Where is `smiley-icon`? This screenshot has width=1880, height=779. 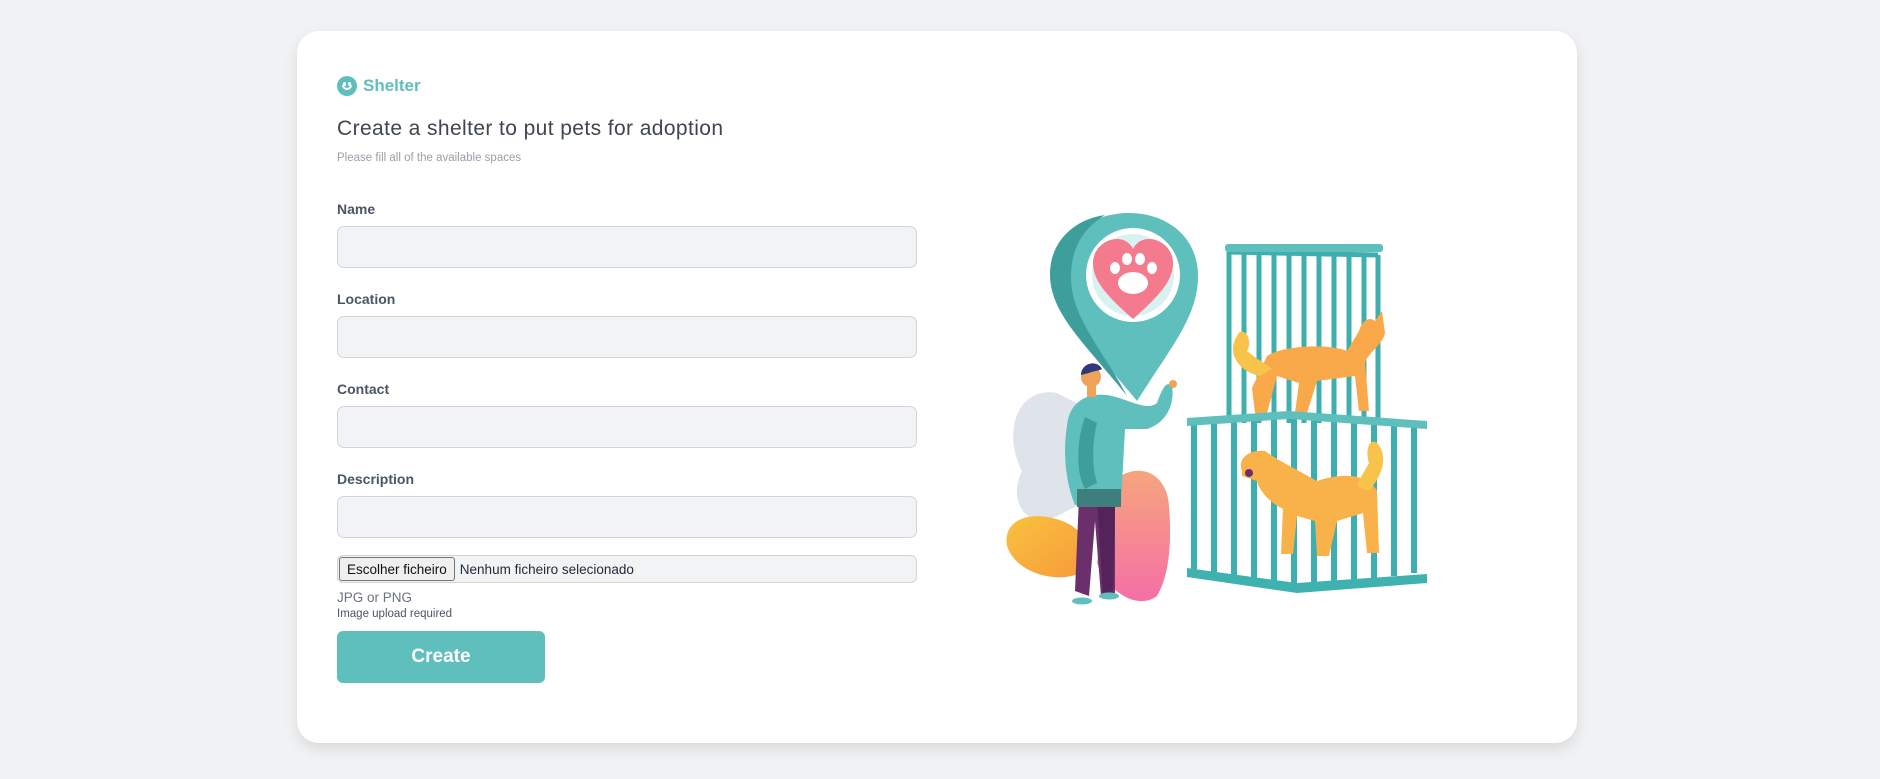
smiley-icon is located at coordinates (347, 86).